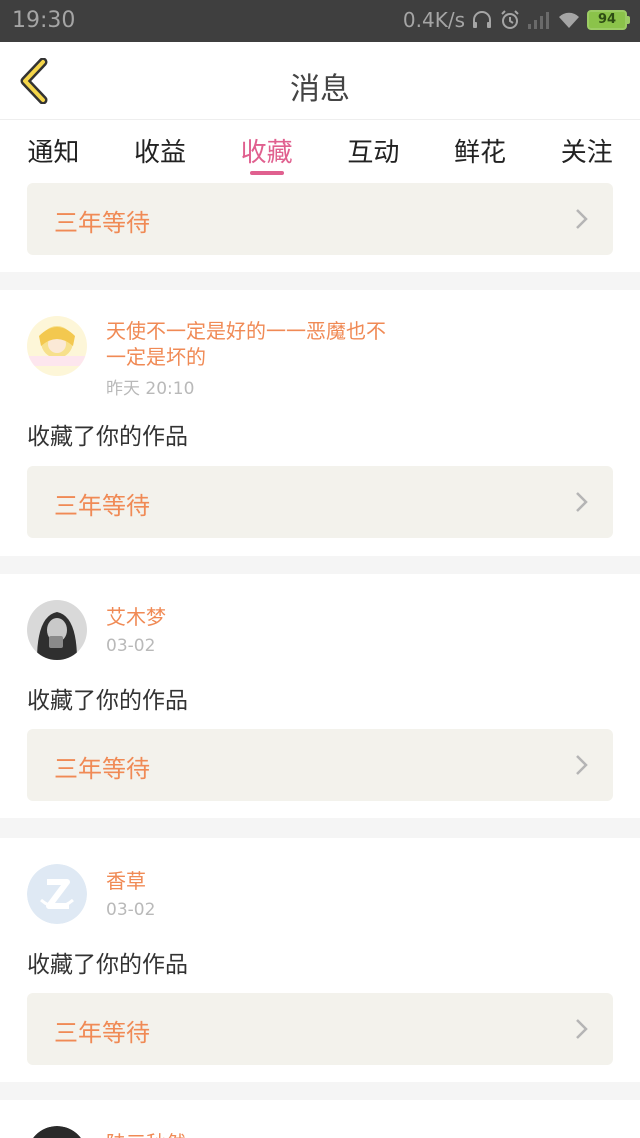  I want to click on tab-label: 鲜花, so click(480, 153).